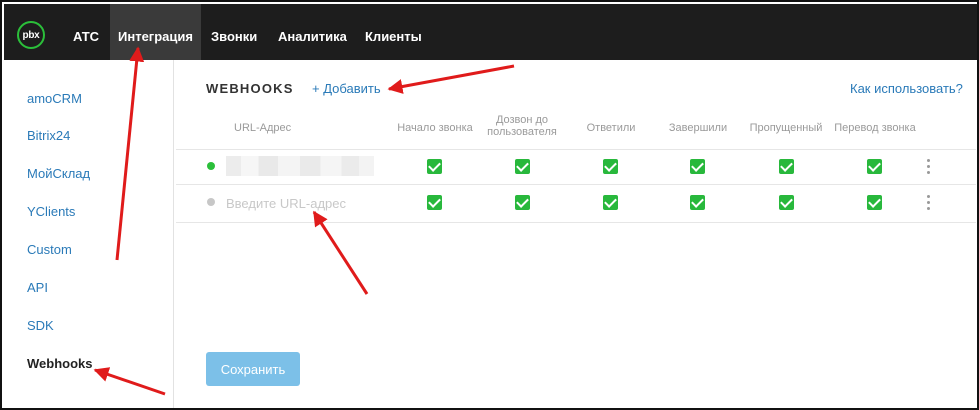 This screenshot has height=410, width=979. I want to click on how-to-use-link: Как использовать?, so click(906, 88).